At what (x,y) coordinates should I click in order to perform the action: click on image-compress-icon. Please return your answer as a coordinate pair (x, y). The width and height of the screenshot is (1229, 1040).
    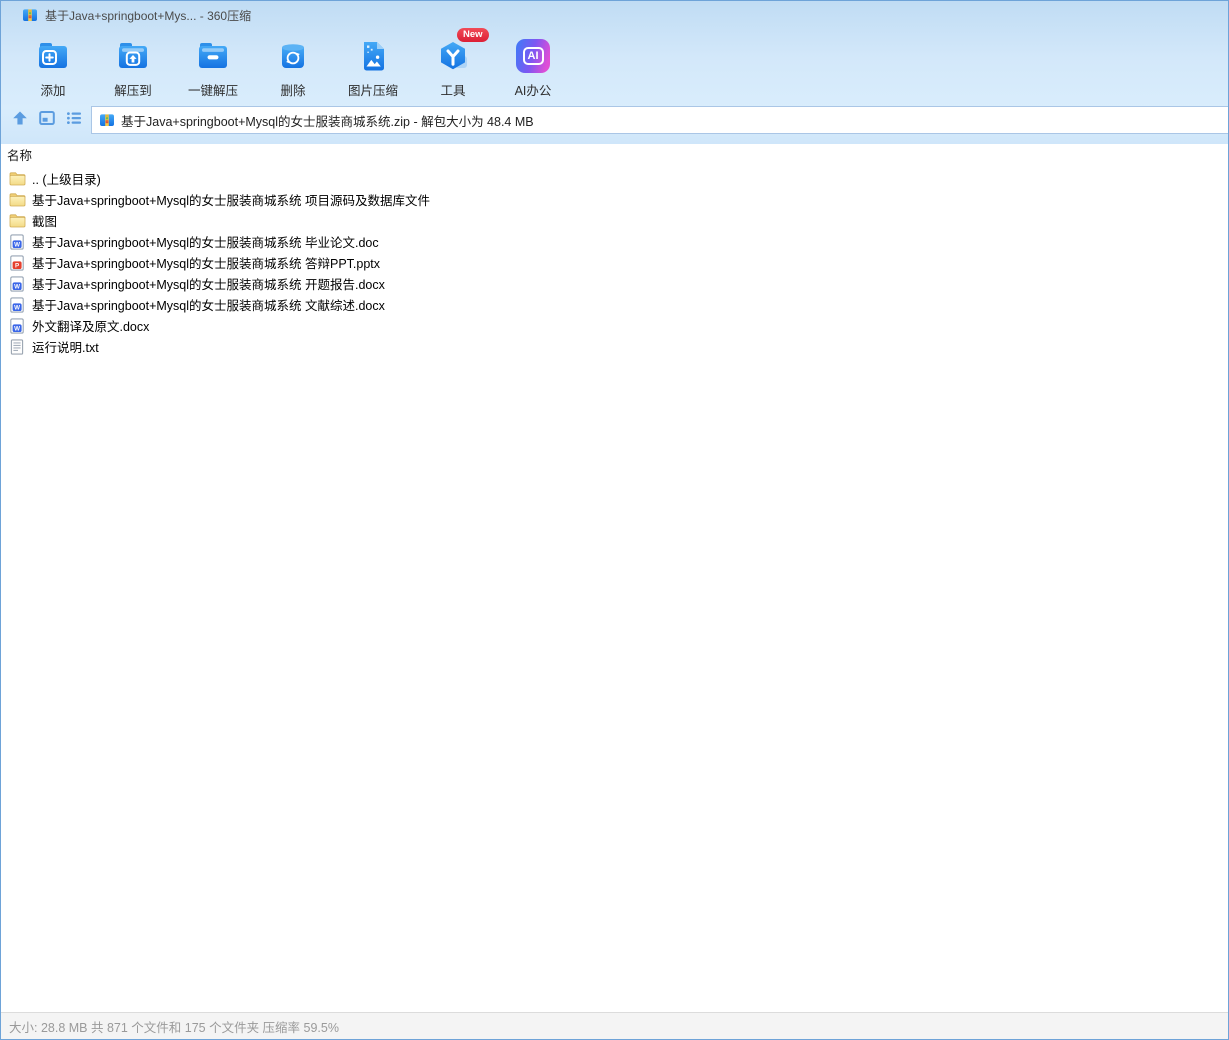
    Looking at the image, I should click on (373, 56).